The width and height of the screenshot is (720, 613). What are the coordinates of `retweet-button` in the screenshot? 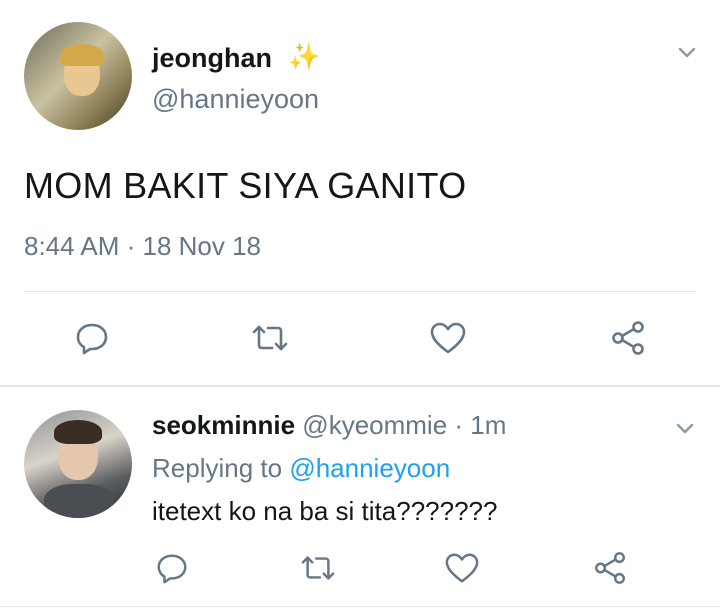 It's located at (270, 338).